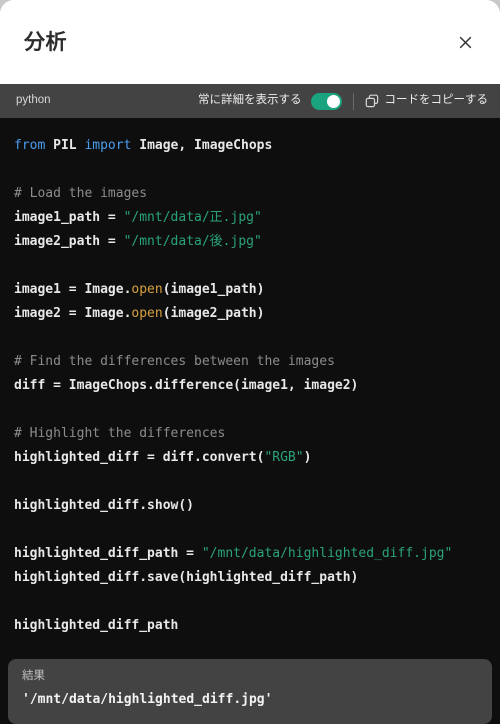 The image size is (500, 724). Describe the element at coordinates (108, 553) in the screenshot. I see `code-token: highlighted_diff_path =` at that location.